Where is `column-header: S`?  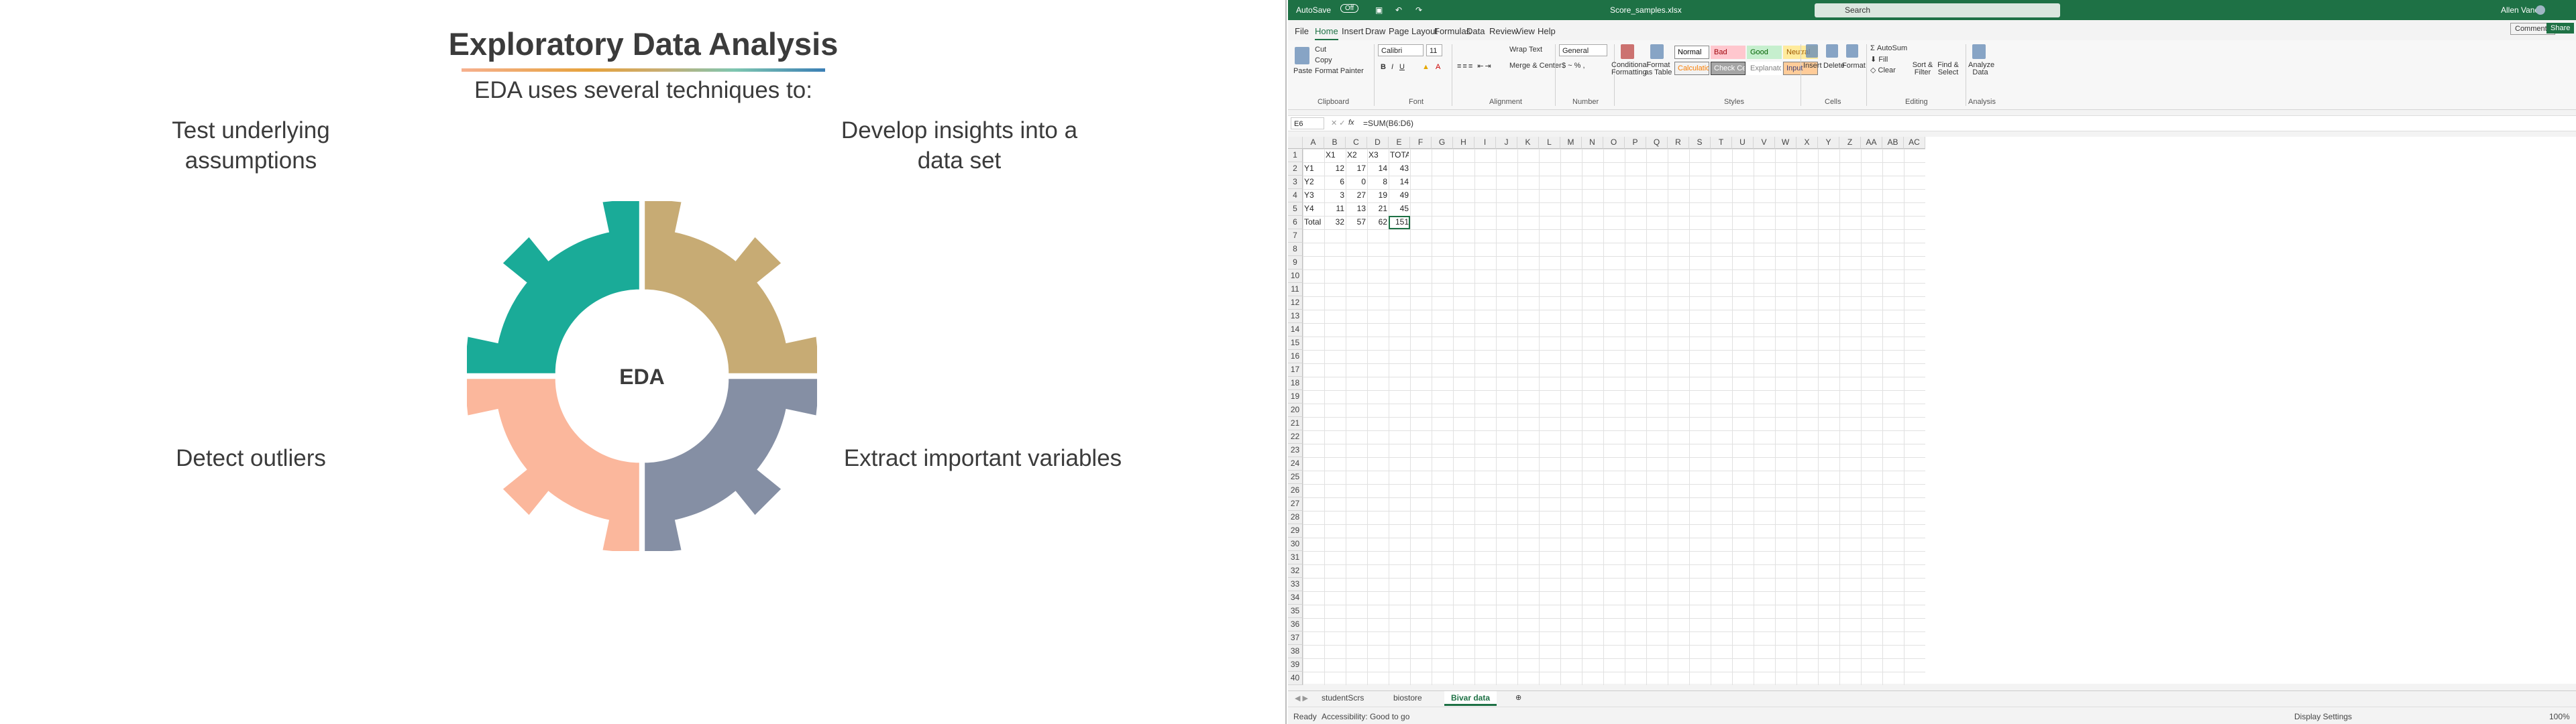 column-header: S is located at coordinates (1700, 143).